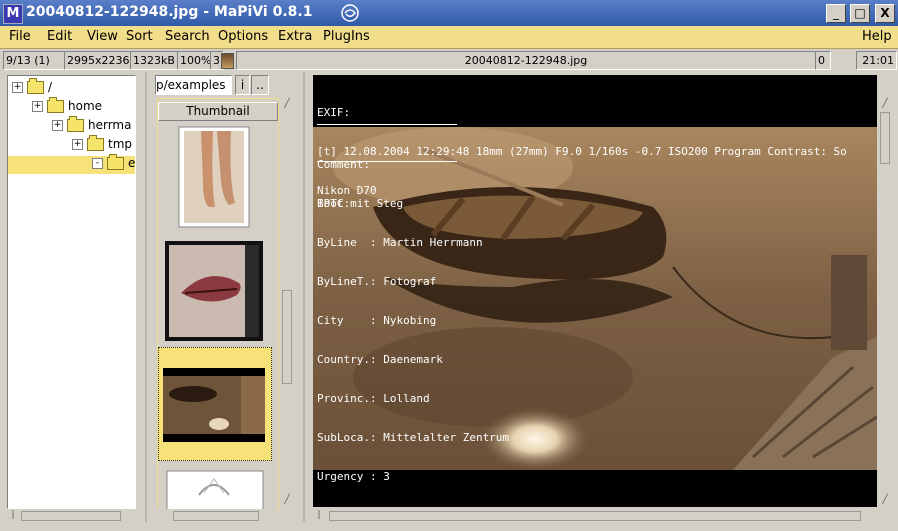  Describe the element at coordinates (139, 36) in the screenshot. I see `menu-sort: Sort` at that location.